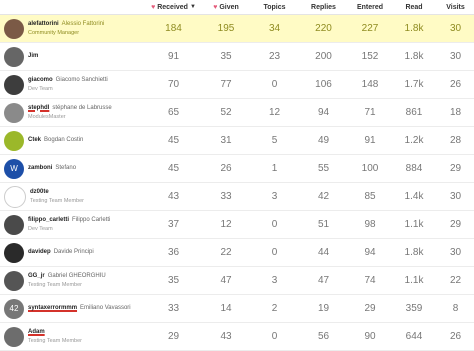 Image resolution: width=474 pixels, height=351 pixels. I want to click on username-link: filippo_carletti, so click(48, 220).